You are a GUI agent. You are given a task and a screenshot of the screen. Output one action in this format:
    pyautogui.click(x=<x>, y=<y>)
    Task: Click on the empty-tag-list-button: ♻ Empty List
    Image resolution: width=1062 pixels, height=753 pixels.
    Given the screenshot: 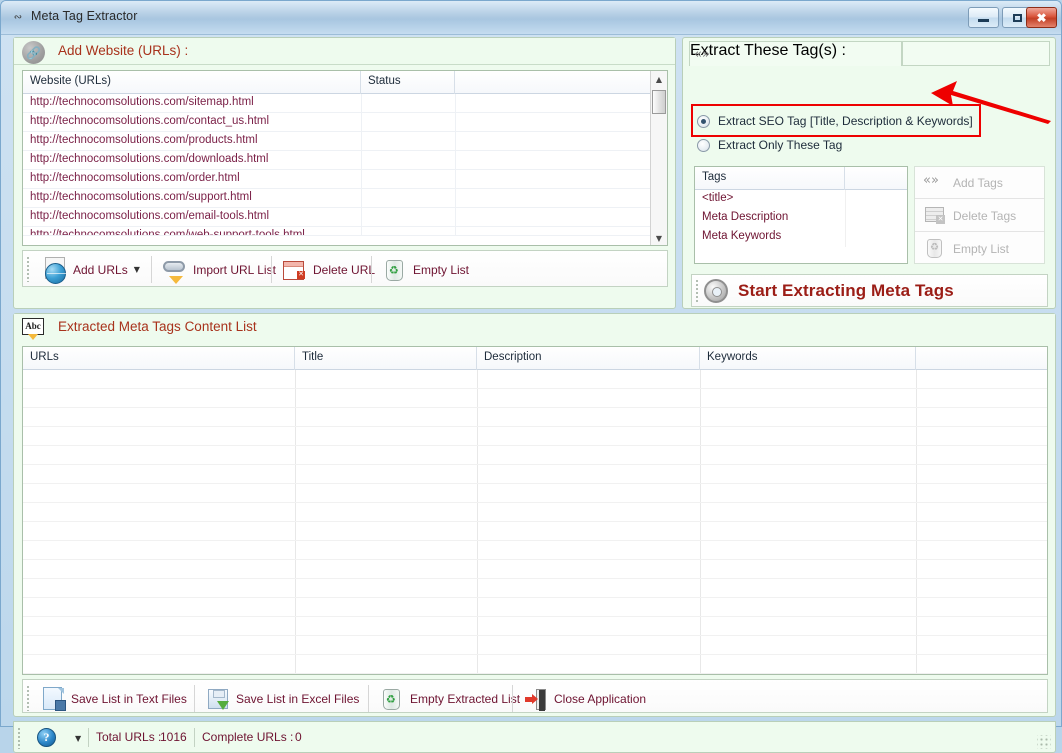 What is the action you would take?
    pyautogui.click(x=979, y=249)
    